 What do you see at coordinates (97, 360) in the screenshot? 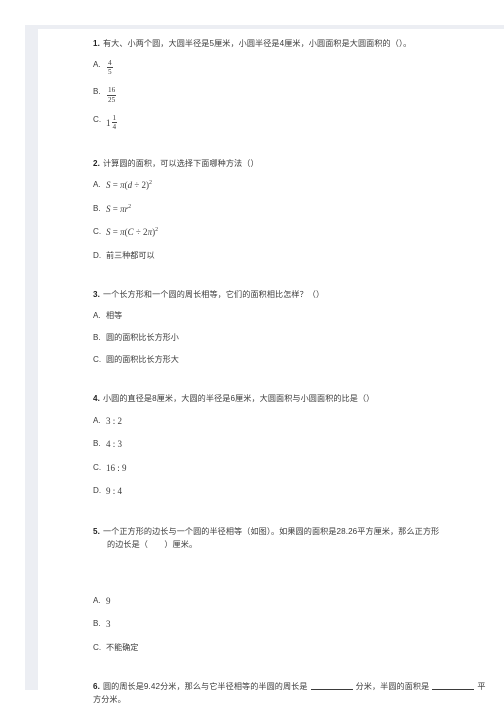
I see `choice-3-c-letter: C.` at bounding box center [97, 360].